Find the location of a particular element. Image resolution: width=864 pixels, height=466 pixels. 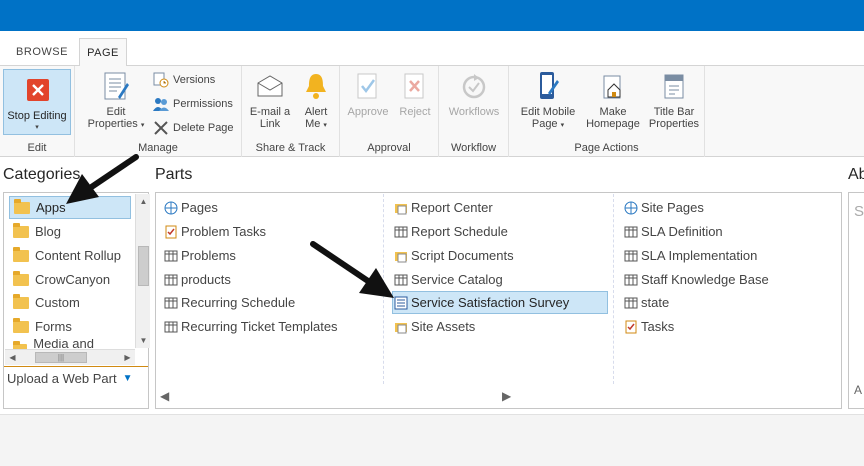

part-pages: Pages is located at coordinates (190, 207).